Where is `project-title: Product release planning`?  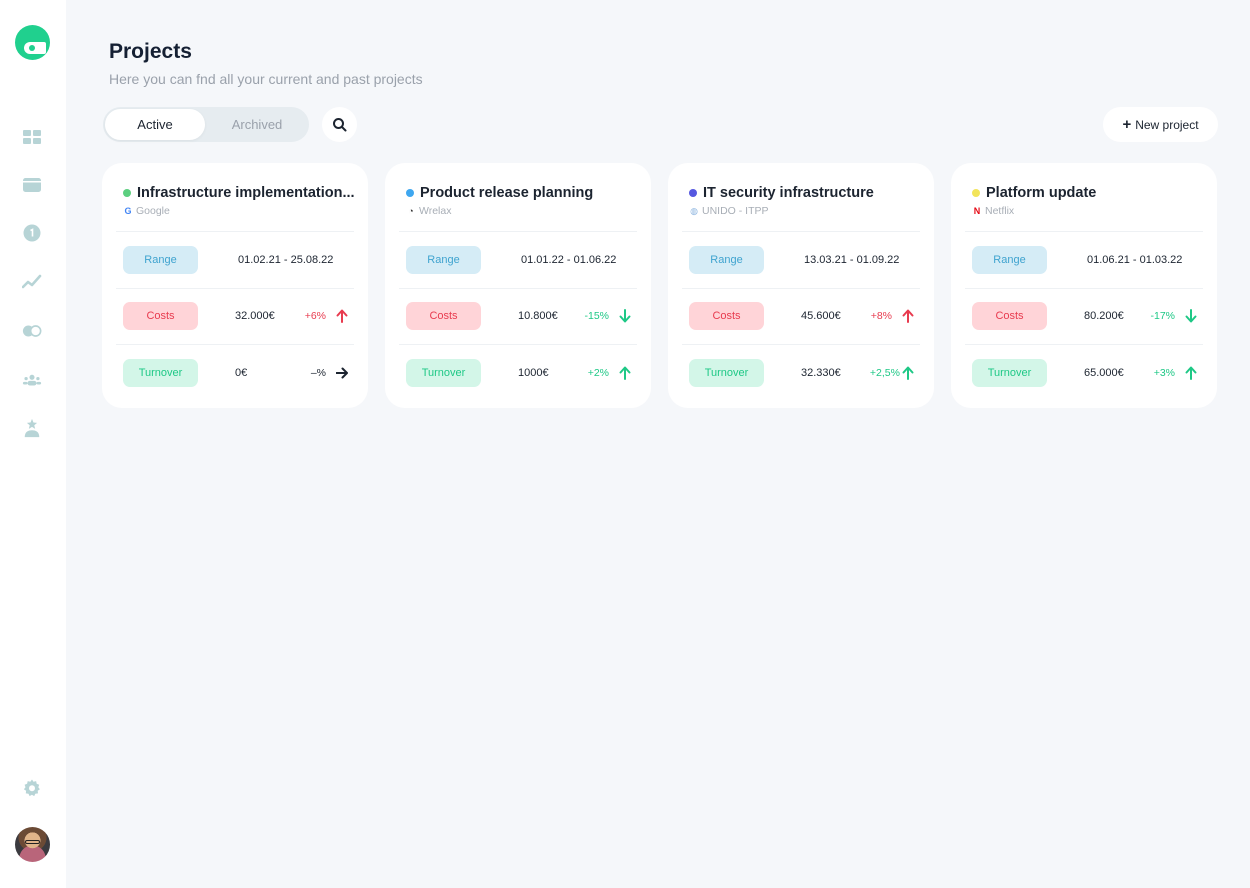
project-title: Product release planning is located at coordinates (506, 193).